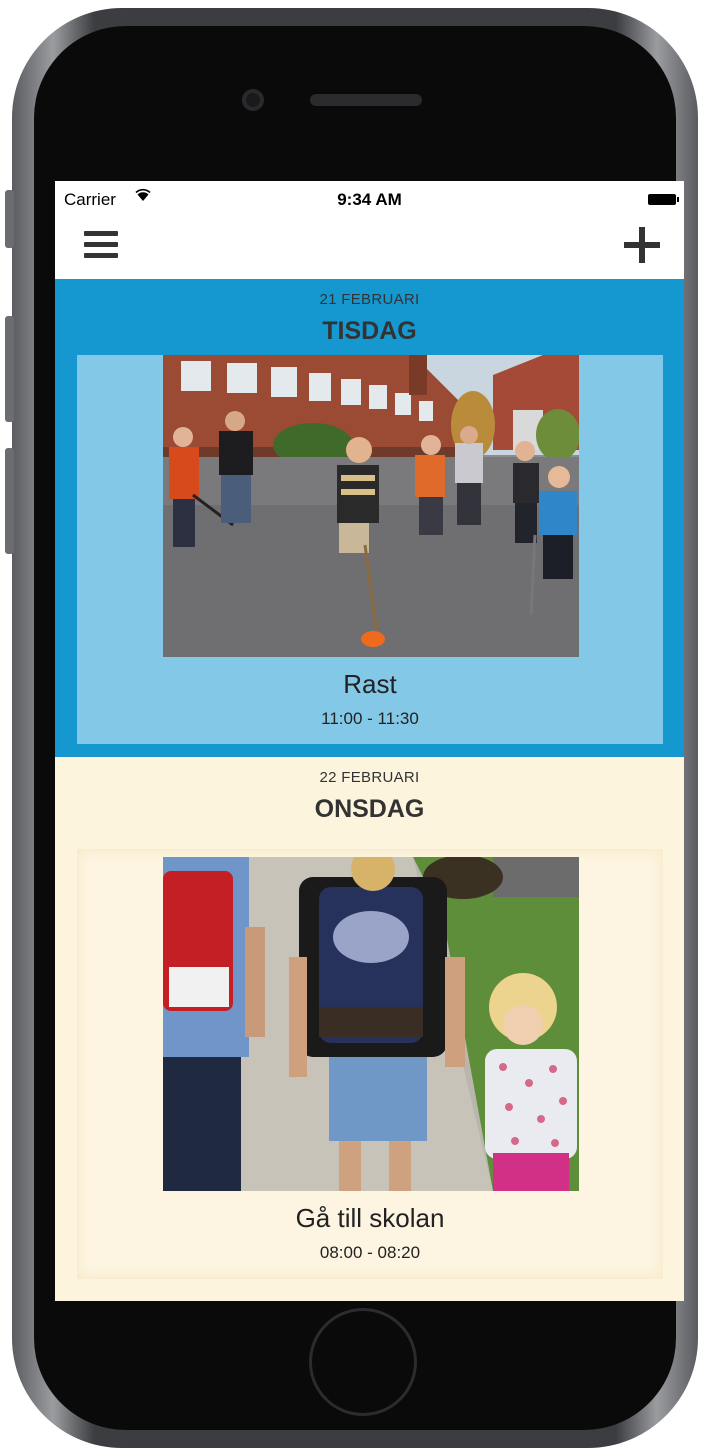 This screenshot has width=709, height=1456. What do you see at coordinates (9, 369) in the screenshot?
I see `volume-up-button` at bounding box center [9, 369].